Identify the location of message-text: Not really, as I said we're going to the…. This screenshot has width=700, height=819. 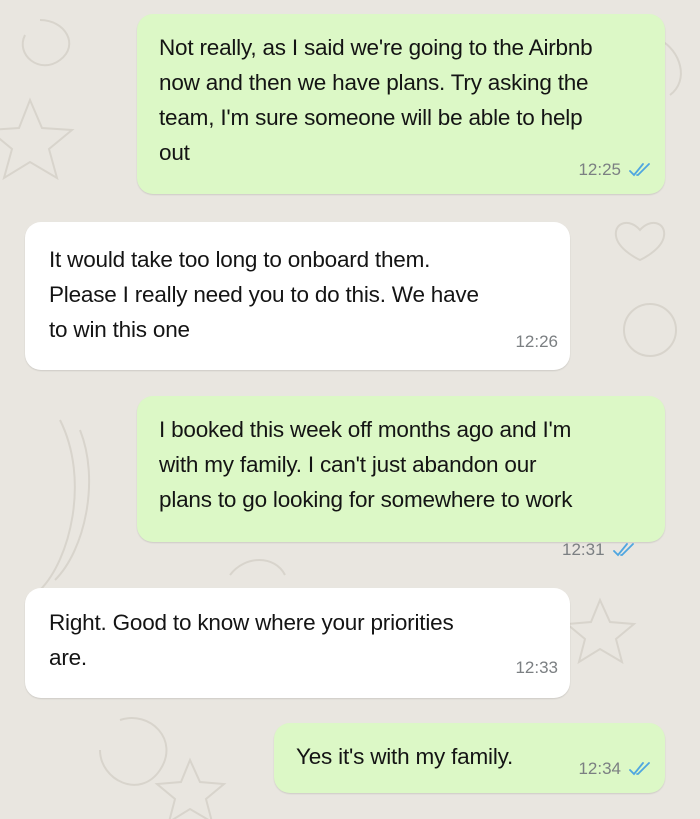
(376, 100).